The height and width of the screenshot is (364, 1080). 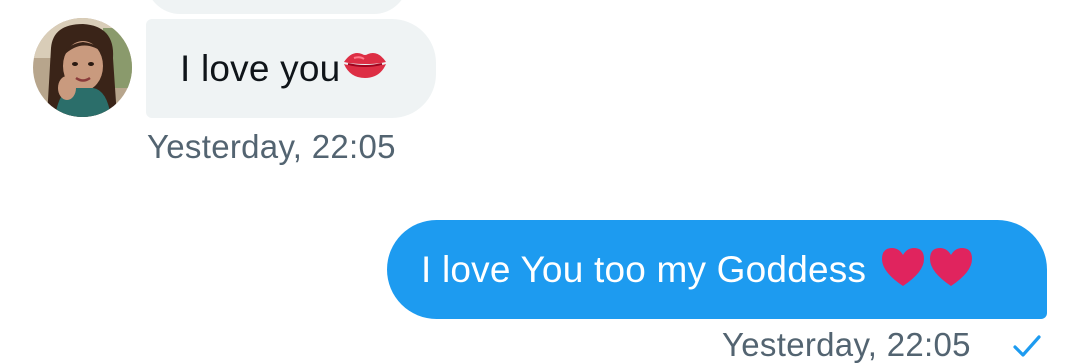 What do you see at coordinates (846, 344) in the screenshot?
I see `outgoing-timestamp: Yesterday, 22:05` at bounding box center [846, 344].